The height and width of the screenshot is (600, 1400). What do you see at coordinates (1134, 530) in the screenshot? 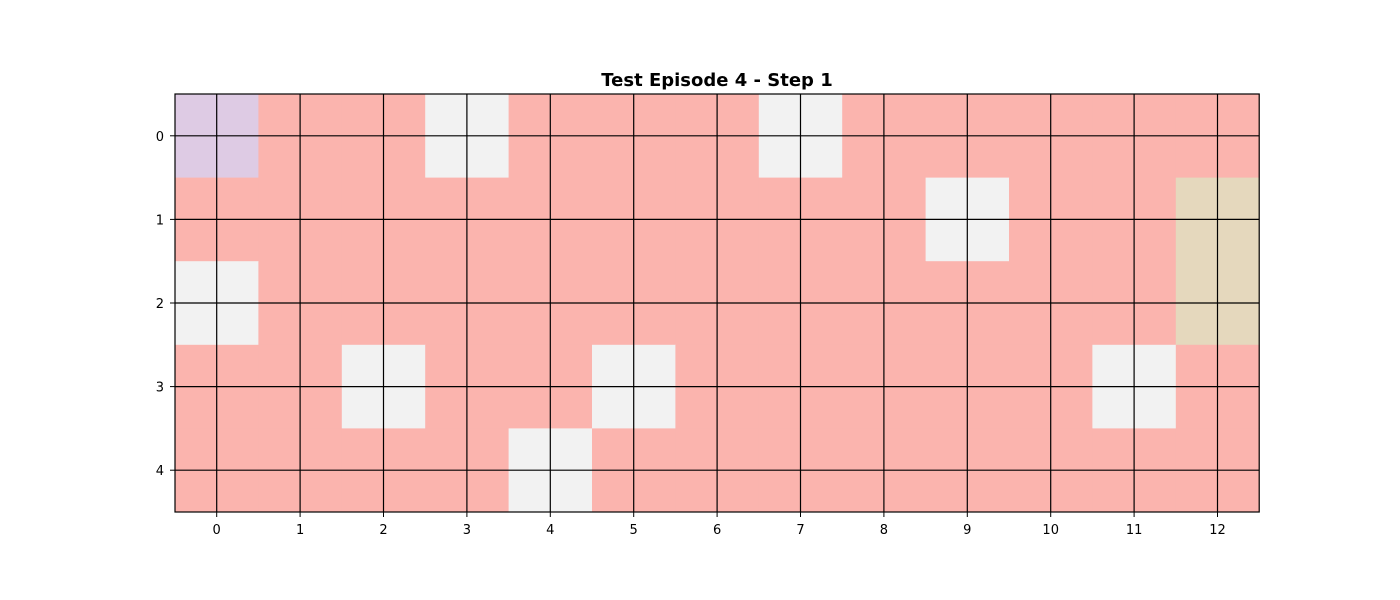
I see `x-tick-label: 11` at bounding box center [1134, 530].